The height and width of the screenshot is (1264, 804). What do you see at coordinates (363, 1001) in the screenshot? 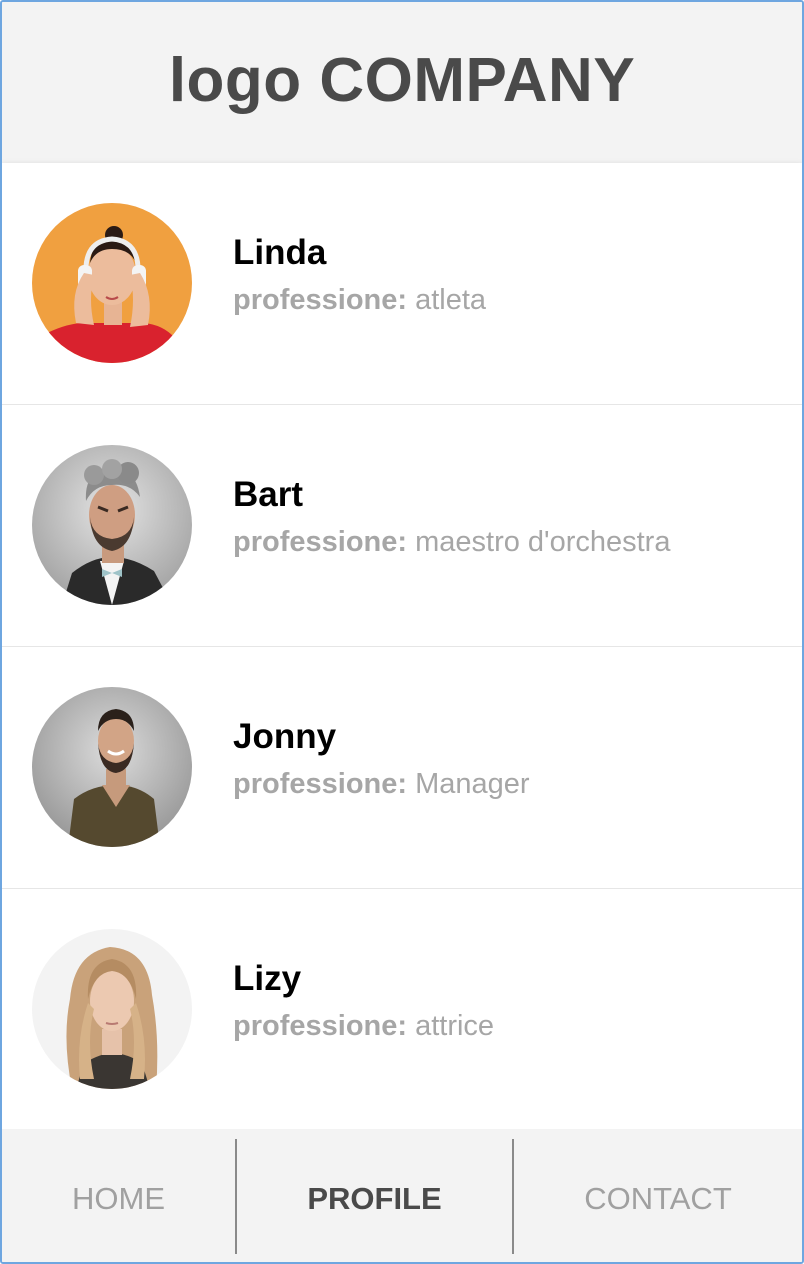
I see `profile-info: Lizy professione: attrice` at bounding box center [363, 1001].